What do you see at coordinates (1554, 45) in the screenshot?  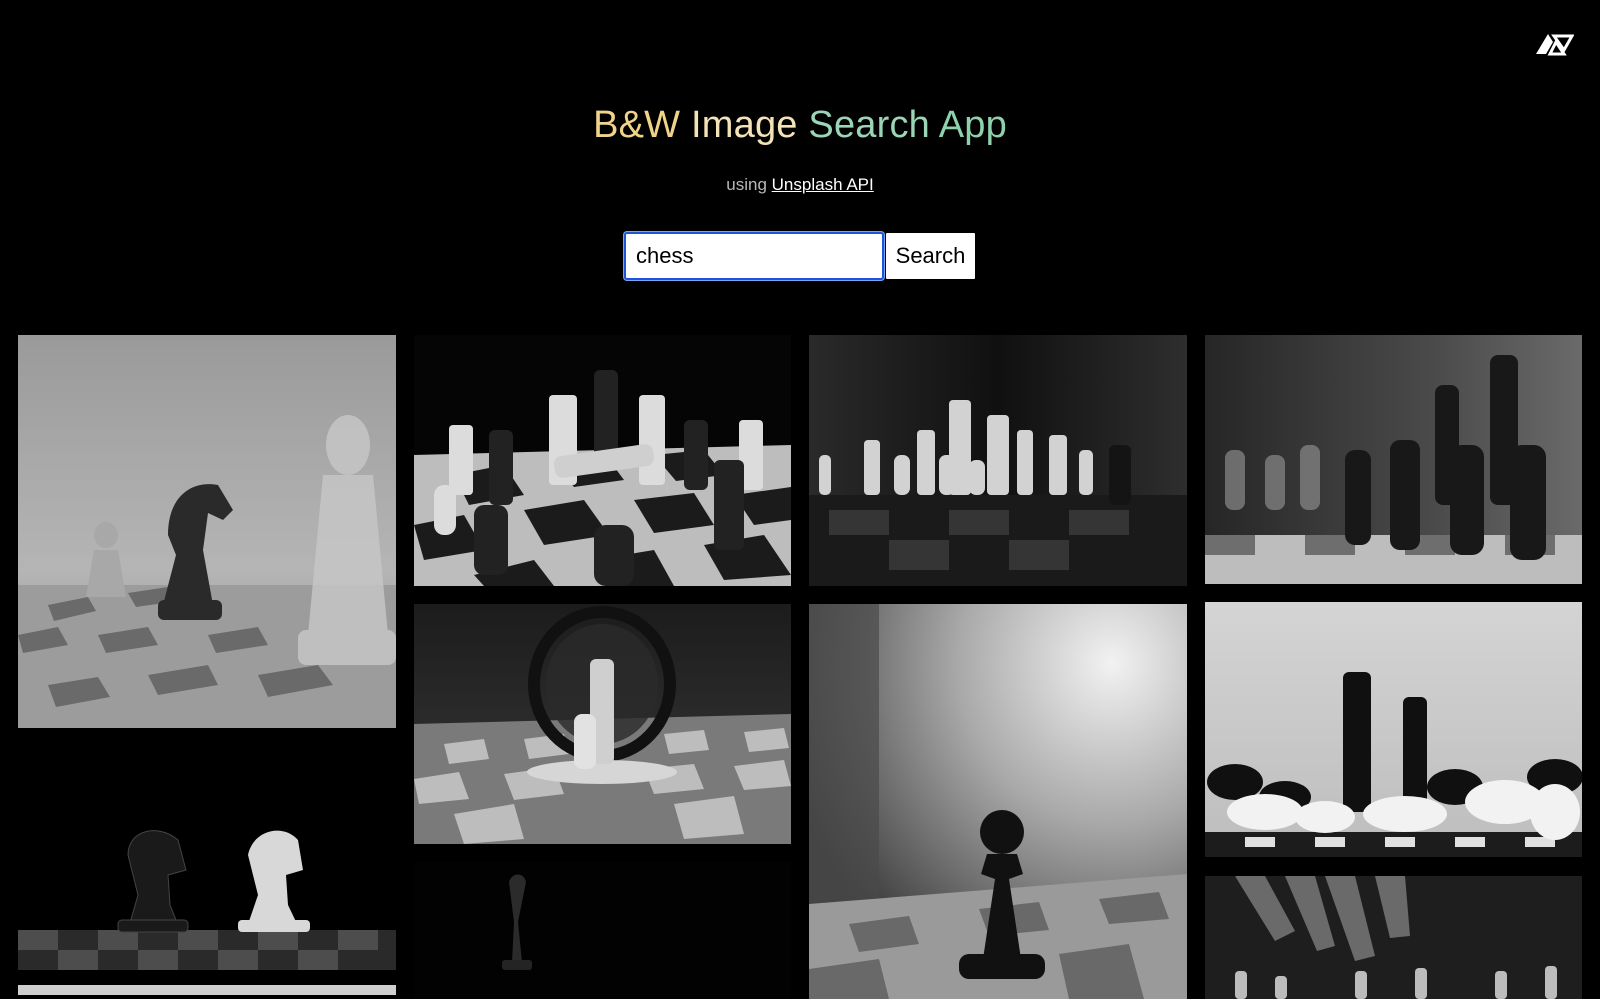 I see `app-logo-icon` at bounding box center [1554, 45].